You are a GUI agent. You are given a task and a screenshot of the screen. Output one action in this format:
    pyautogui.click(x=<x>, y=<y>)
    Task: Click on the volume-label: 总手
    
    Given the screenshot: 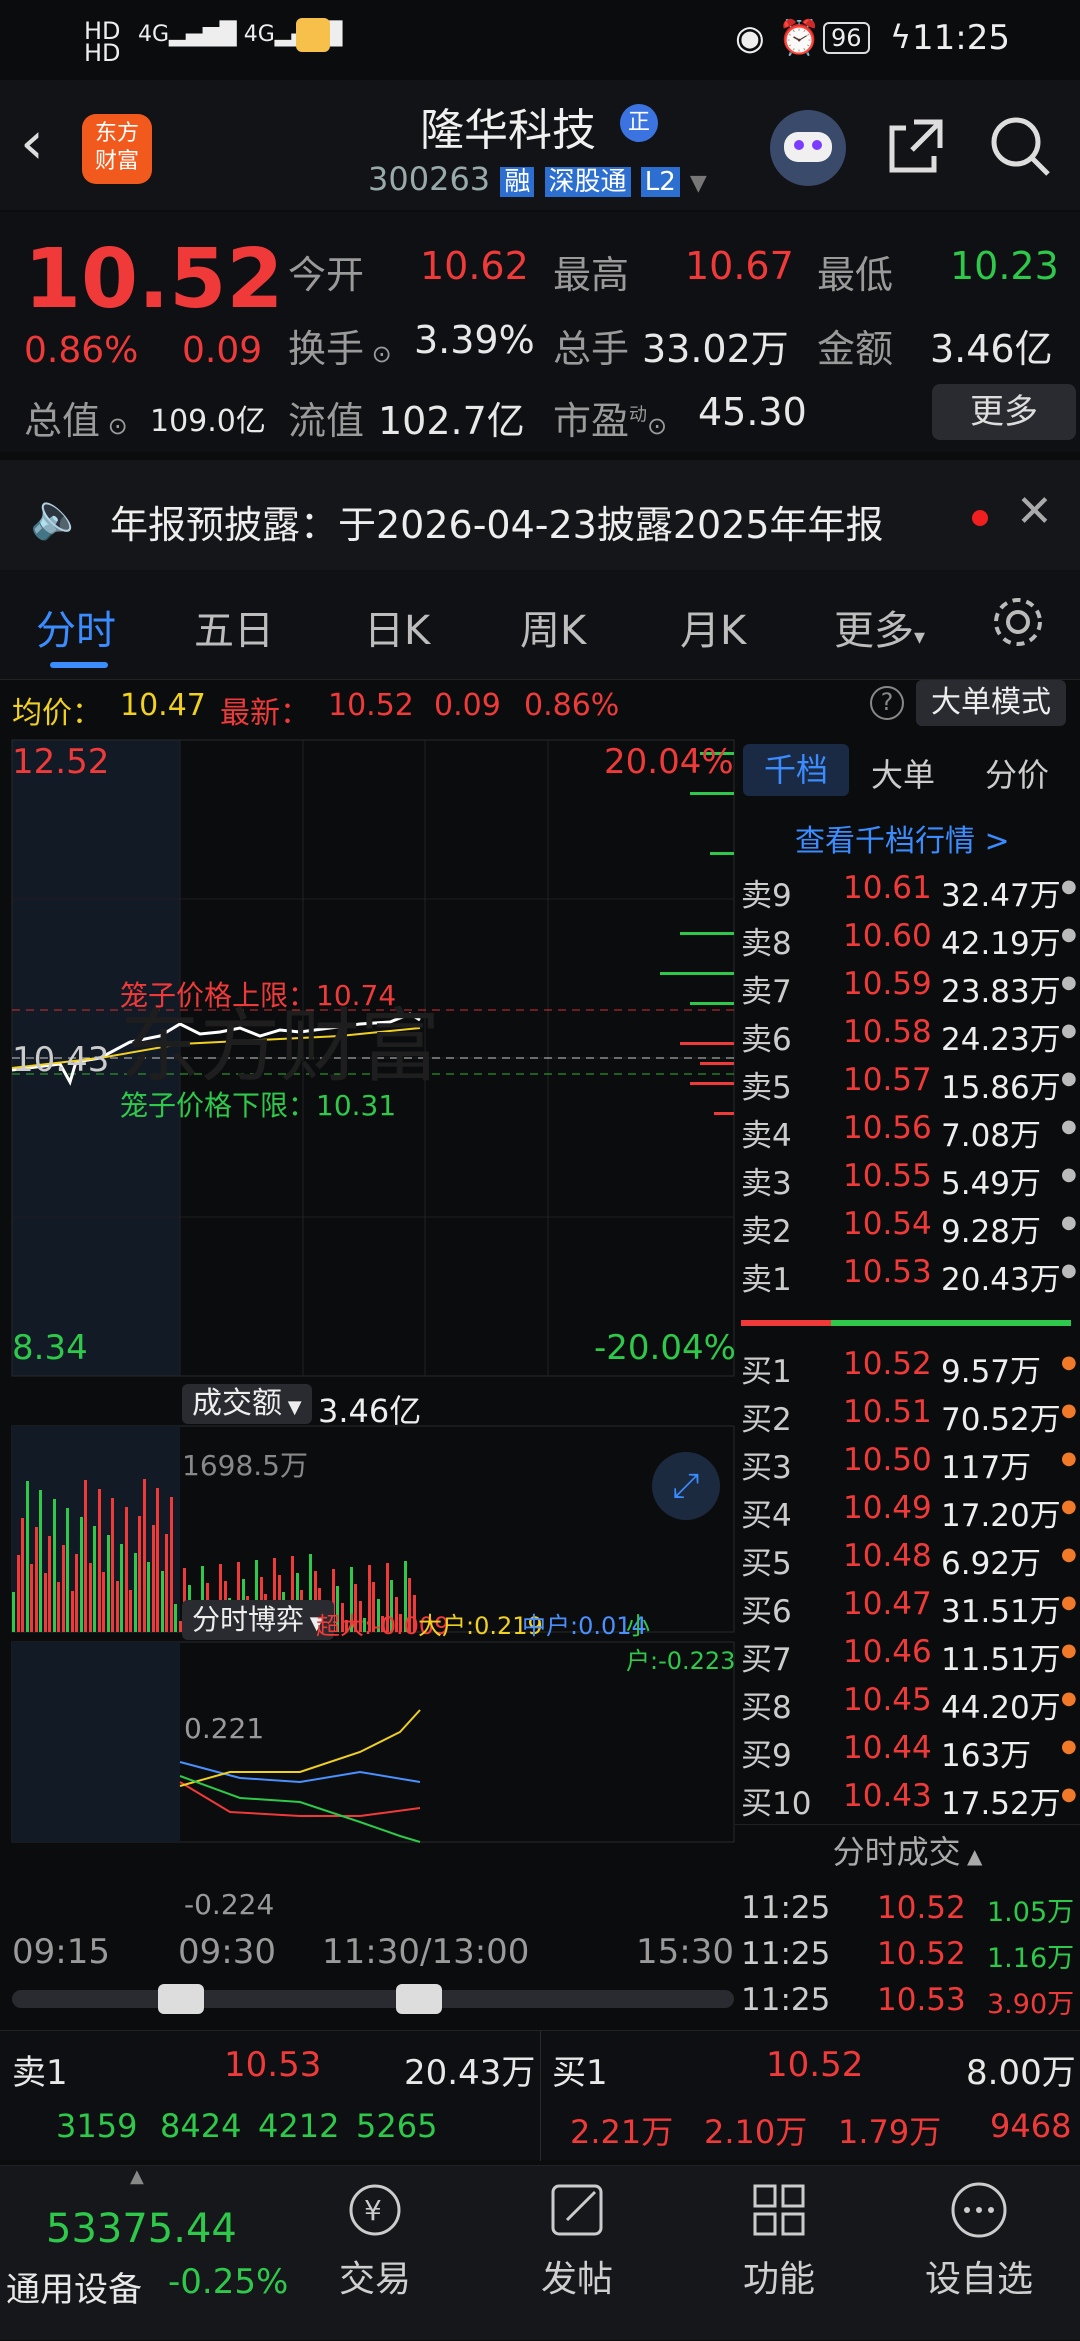 What is the action you would take?
    pyautogui.click(x=591, y=349)
    